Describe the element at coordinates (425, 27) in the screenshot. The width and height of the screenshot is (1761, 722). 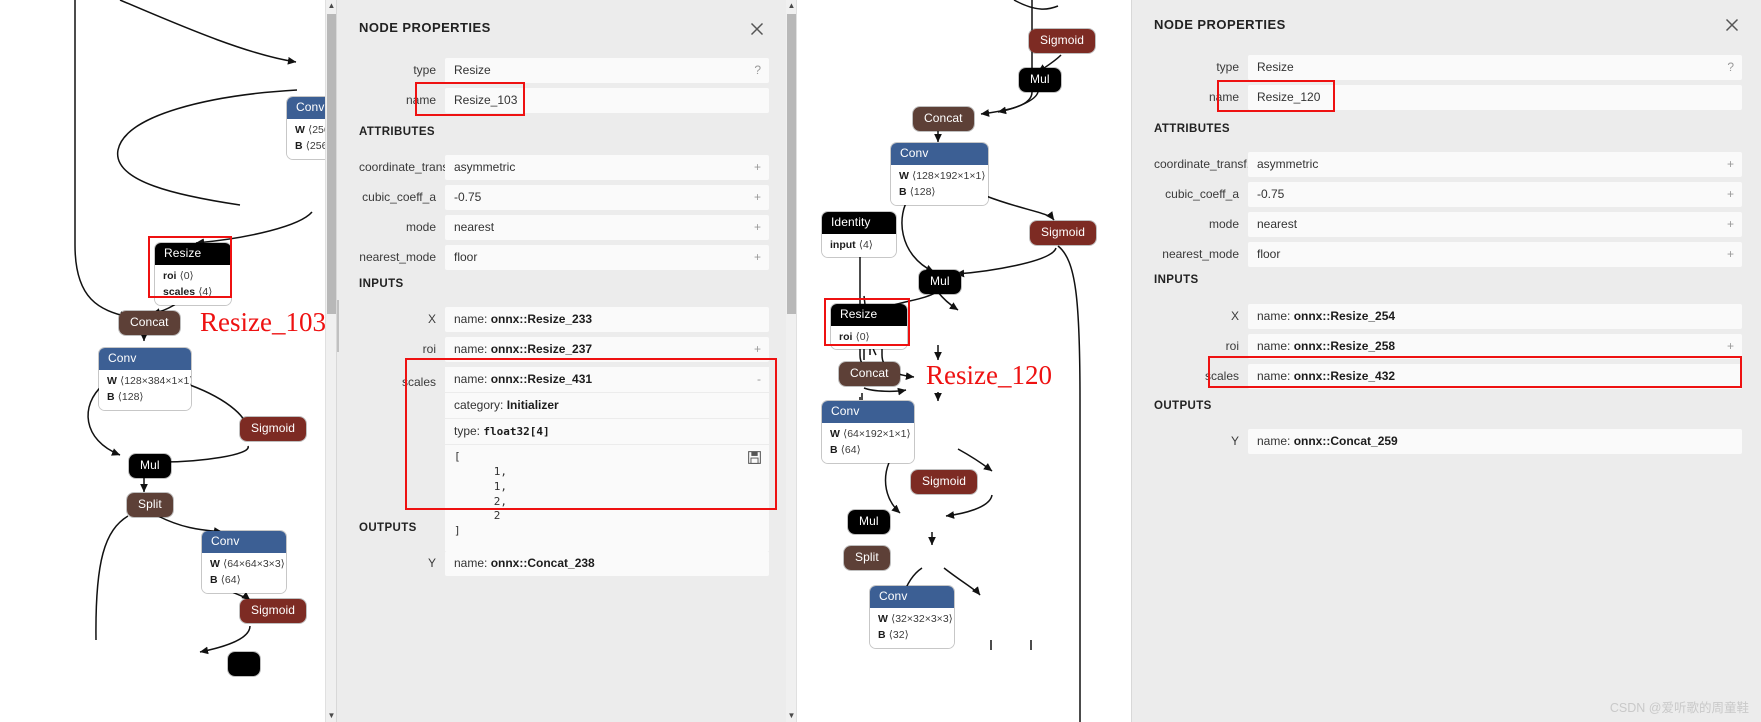
I see `panel-title: NODE PROPERTIES` at that location.